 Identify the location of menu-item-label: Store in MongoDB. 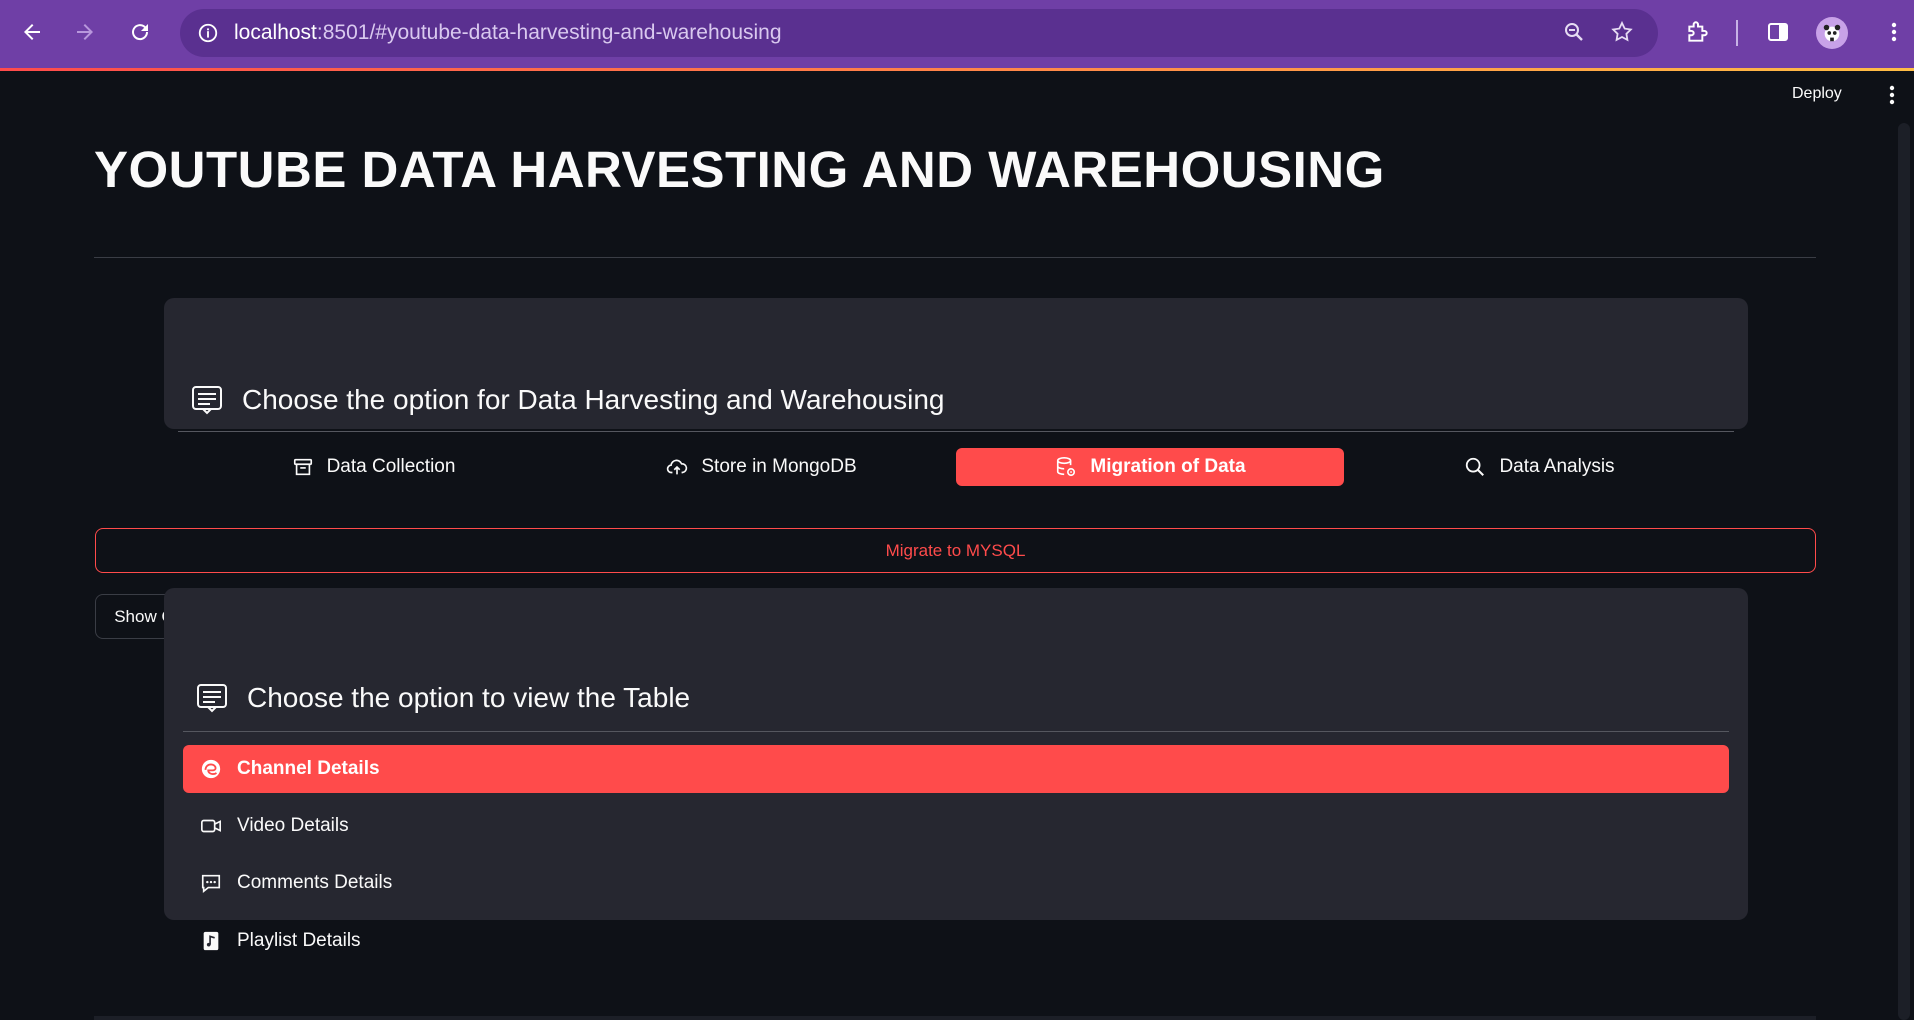
(779, 466).